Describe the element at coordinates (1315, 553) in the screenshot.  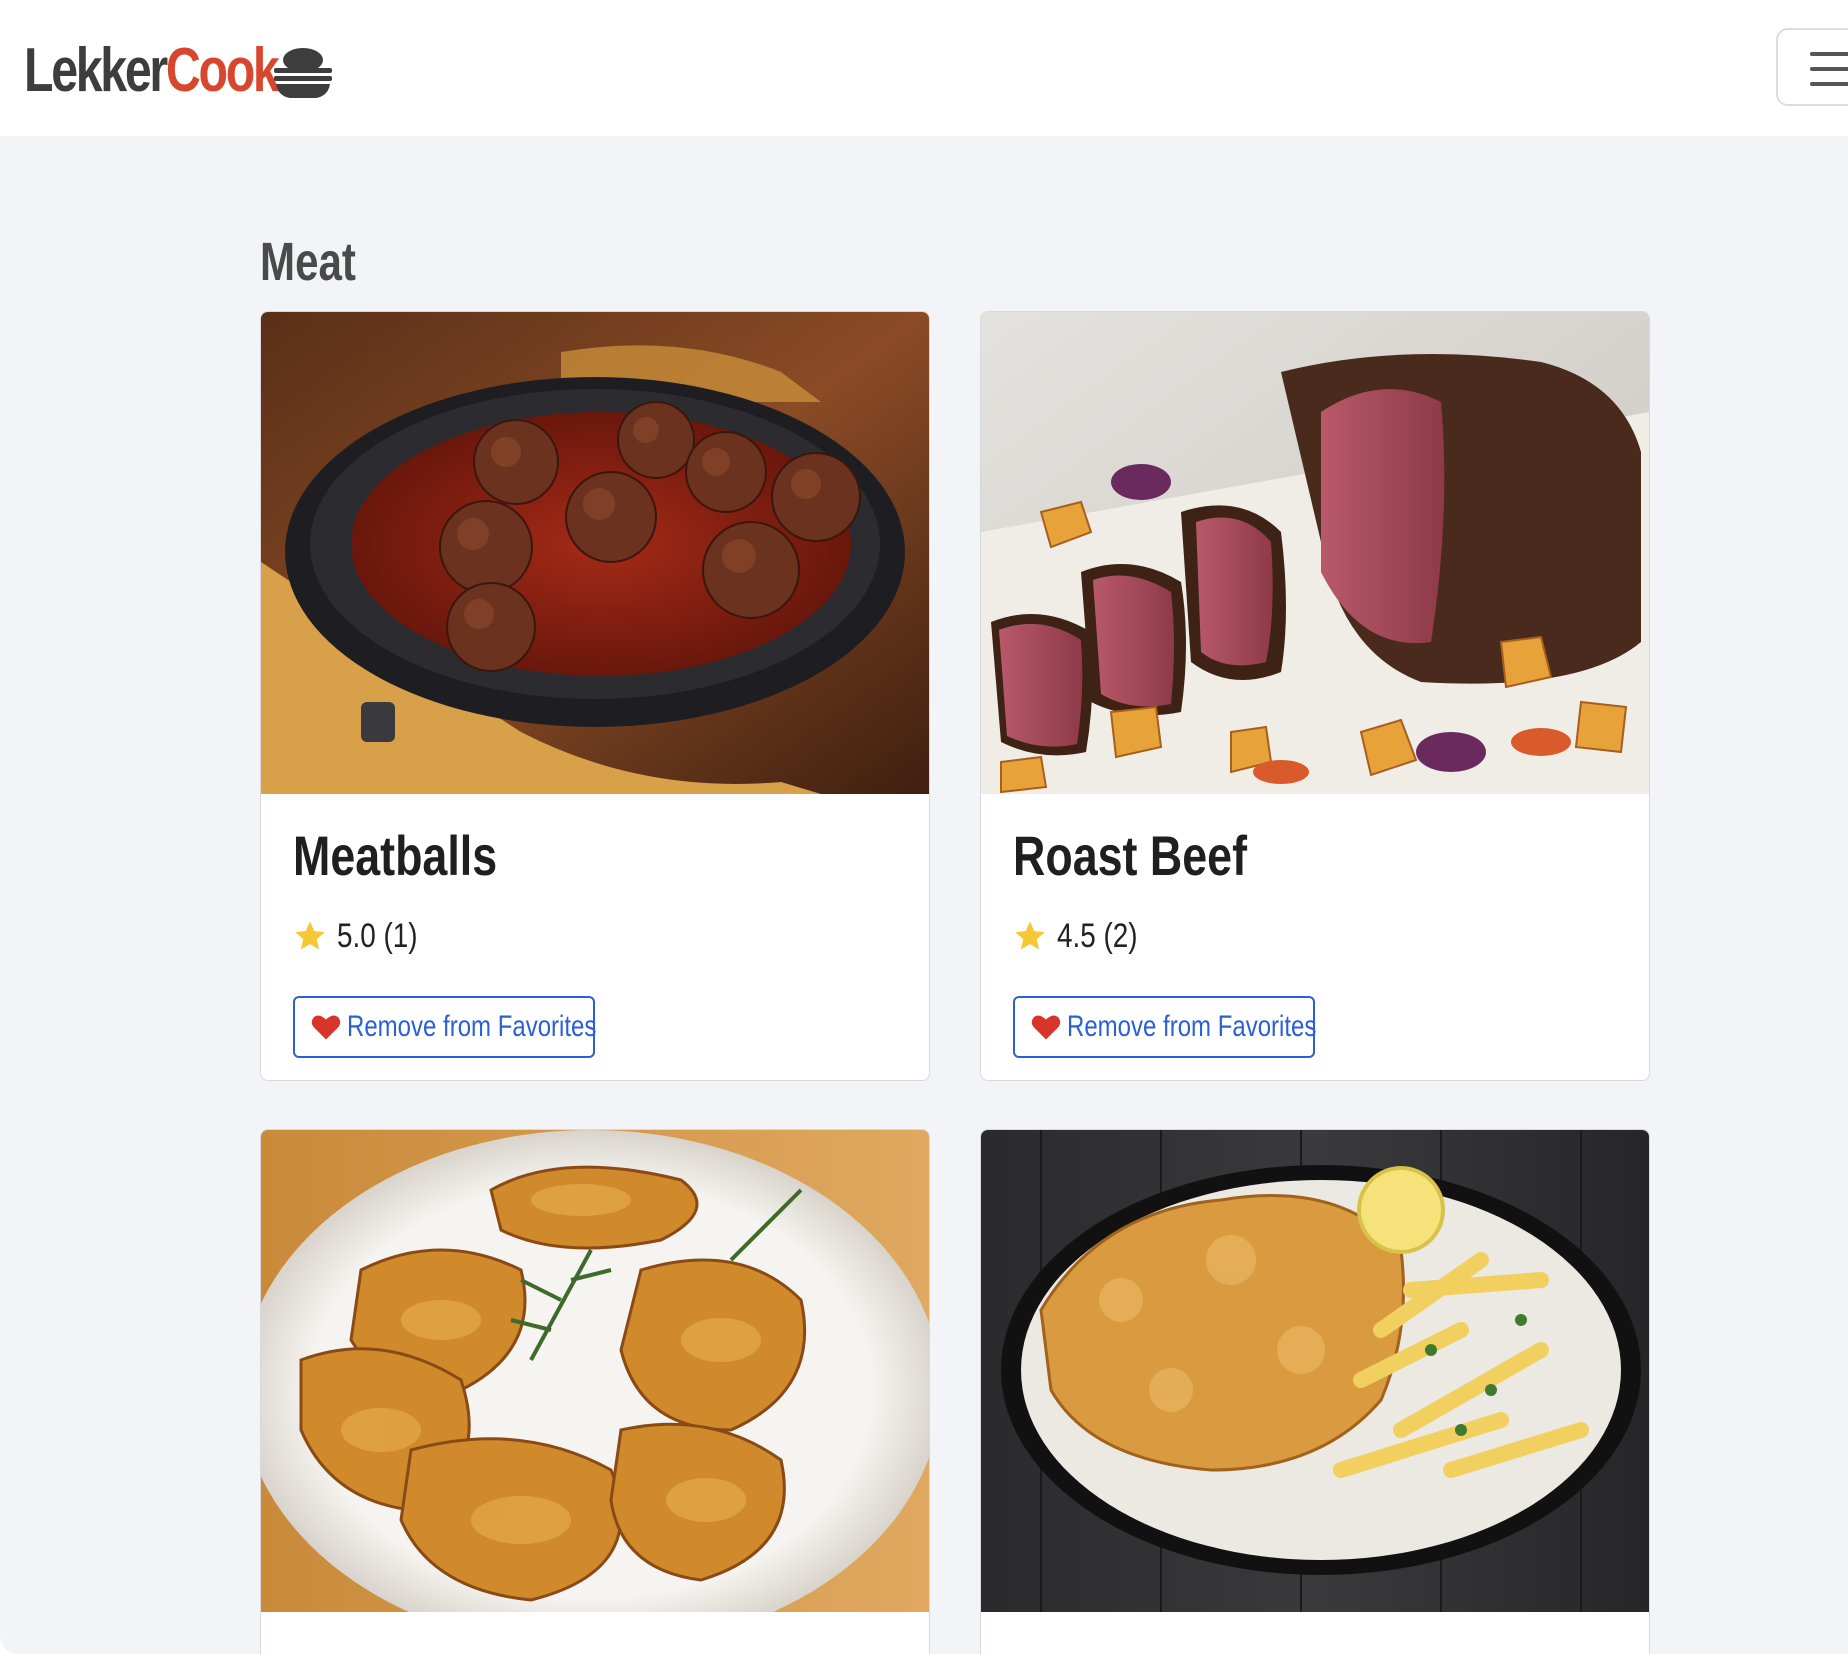
I see `recipe-image-roast-beef` at that location.